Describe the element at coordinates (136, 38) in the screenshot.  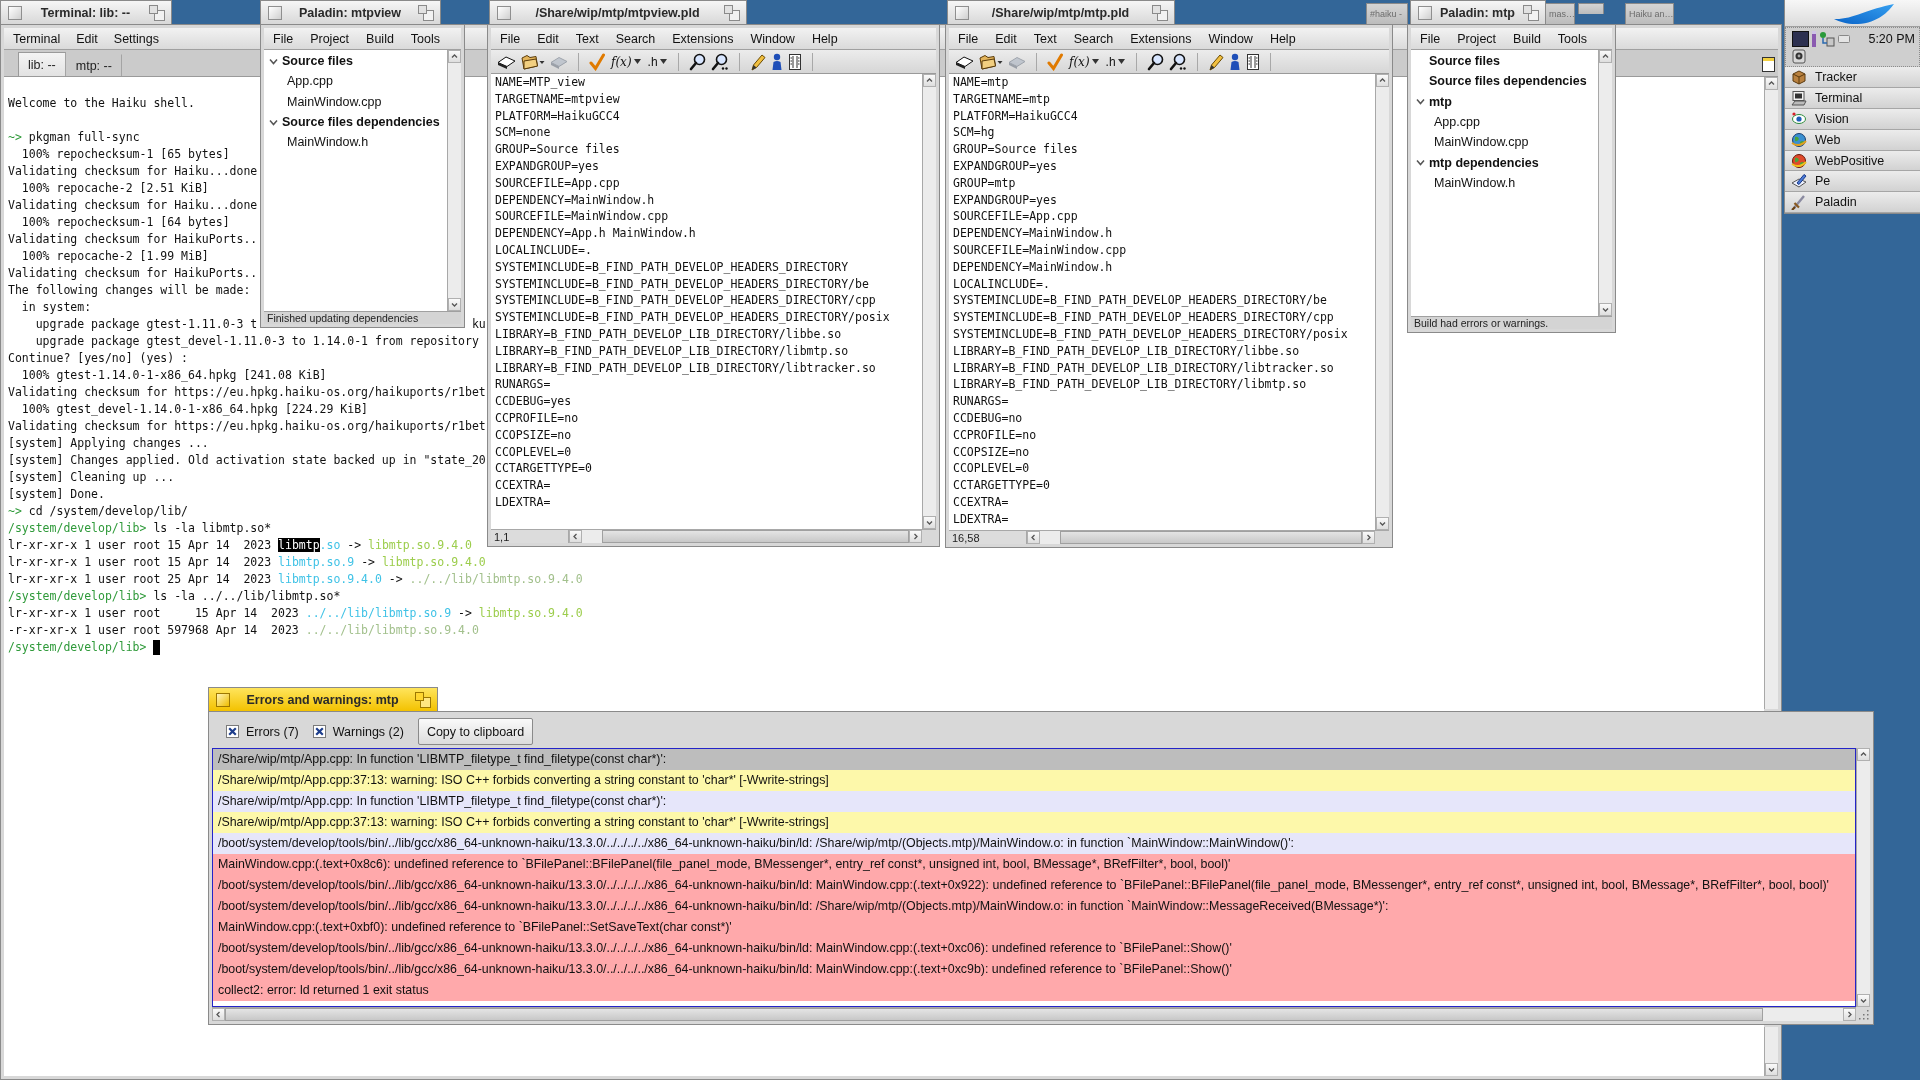
I see `menu-item: Settings` at that location.